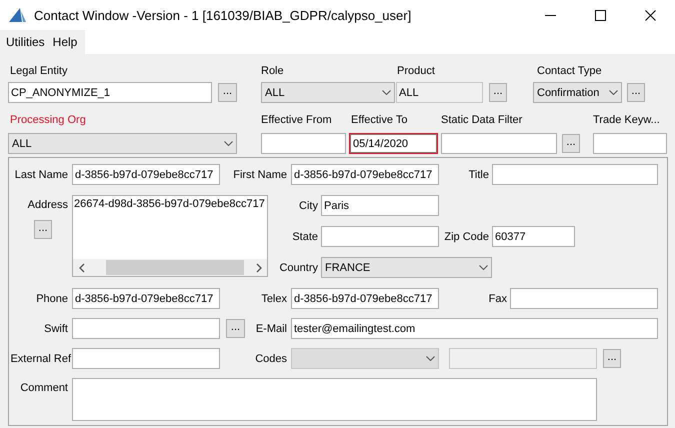  I want to click on field-label: Title, so click(478, 174).